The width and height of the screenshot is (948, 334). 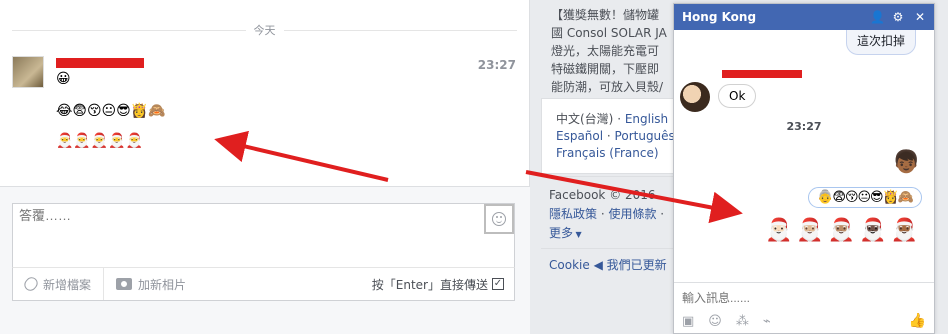 I want to click on attach-icon: ⌁, so click(x=767, y=321).